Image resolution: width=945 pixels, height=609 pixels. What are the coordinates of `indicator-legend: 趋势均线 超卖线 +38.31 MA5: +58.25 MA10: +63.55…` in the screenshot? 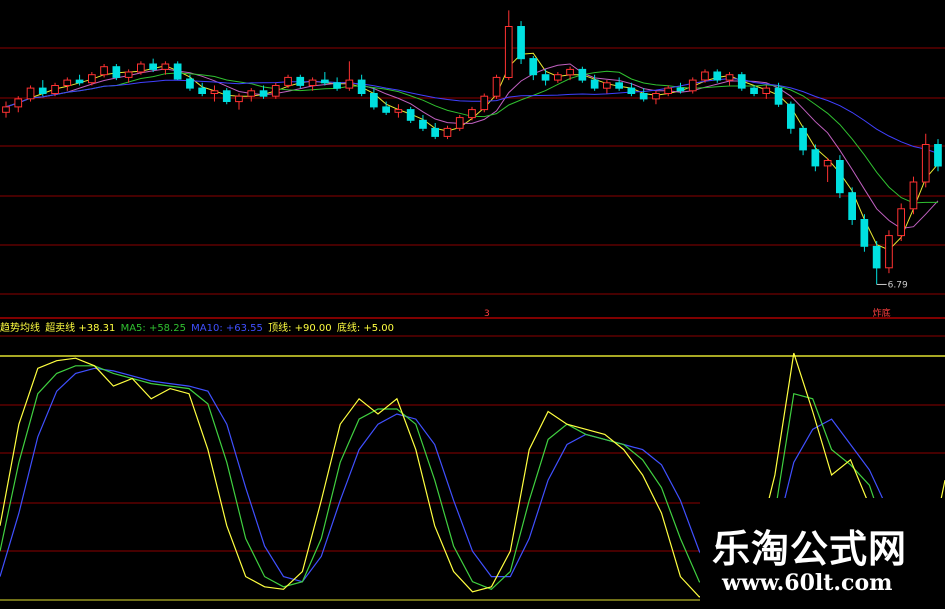 It's located at (198, 329).